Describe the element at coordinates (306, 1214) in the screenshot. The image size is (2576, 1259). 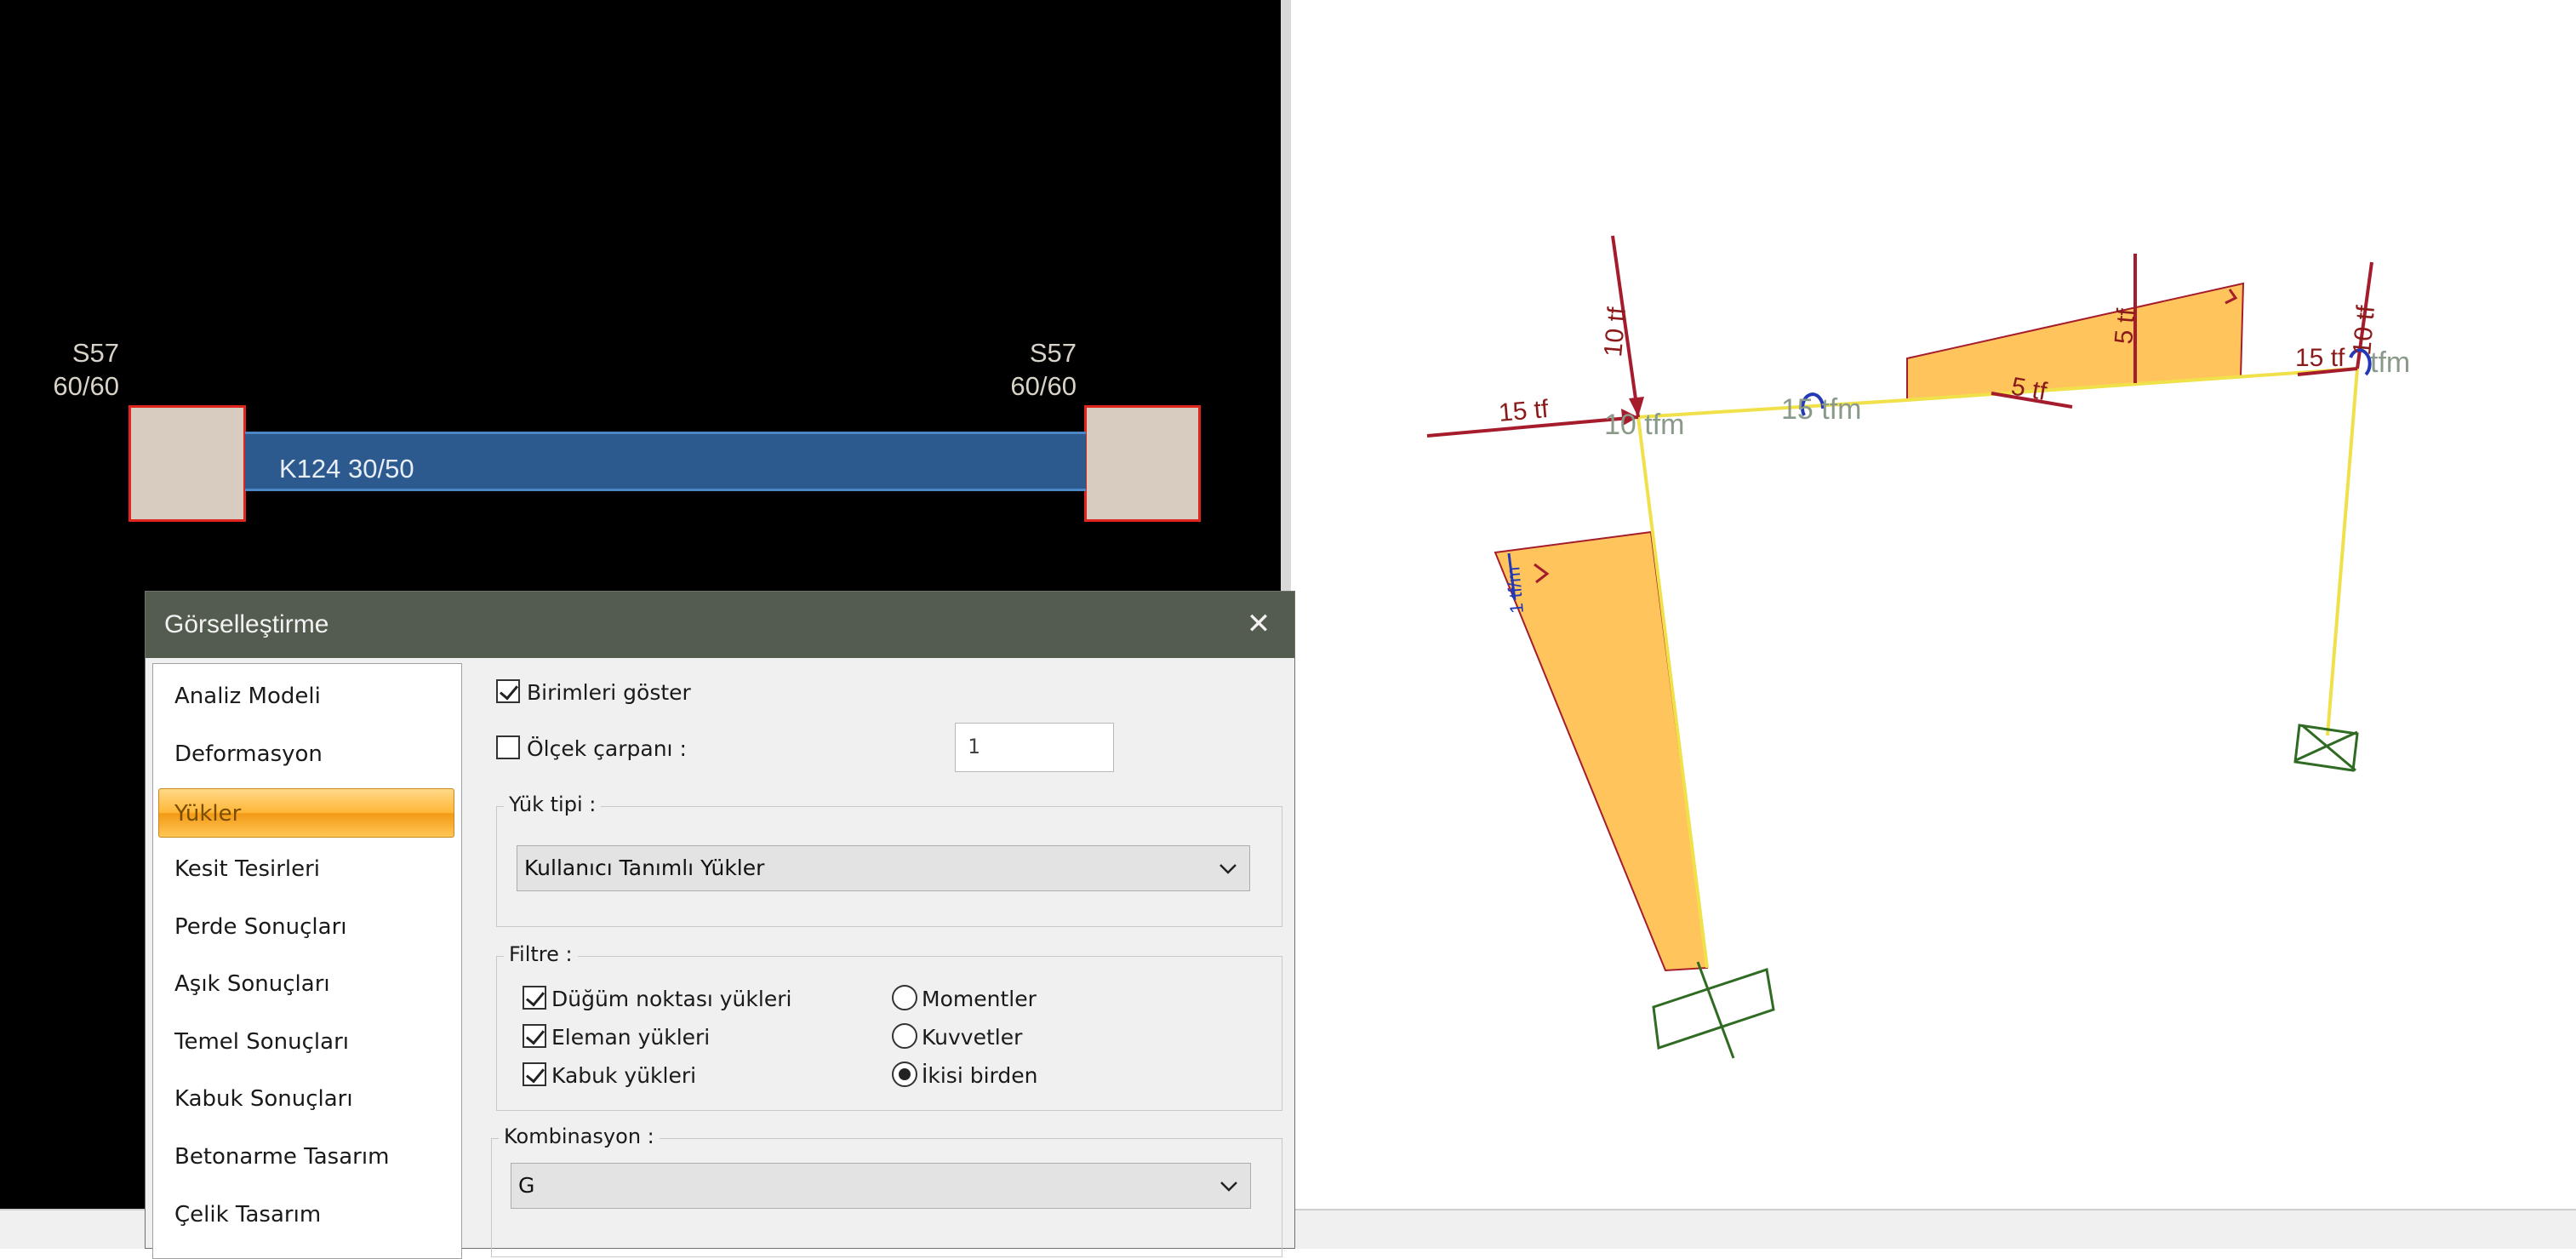
I see `nav-item-celik-tasarim: Çelik Tasarım` at that location.